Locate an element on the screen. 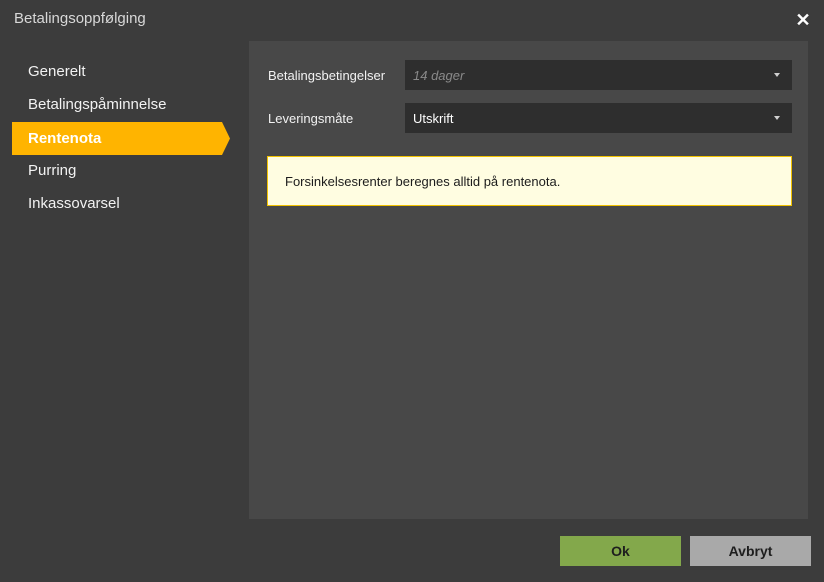 The image size is (824, 582). sidebar-item-rentenota: Rentenota is located at coordinates (121, 138).